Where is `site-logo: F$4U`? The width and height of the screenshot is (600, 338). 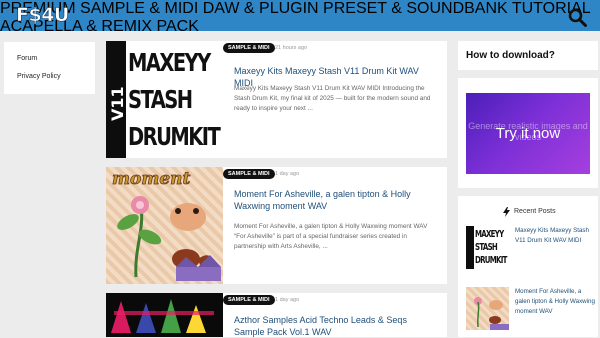 site-logo: F$4U is located at coordinates (43, 15).